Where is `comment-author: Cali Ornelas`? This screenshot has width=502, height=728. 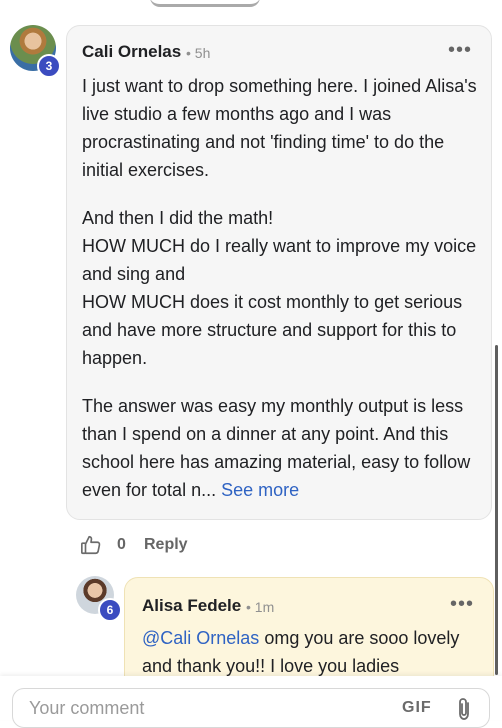 comment-author: Cali Ornelas is located at coordinates (131, 52).